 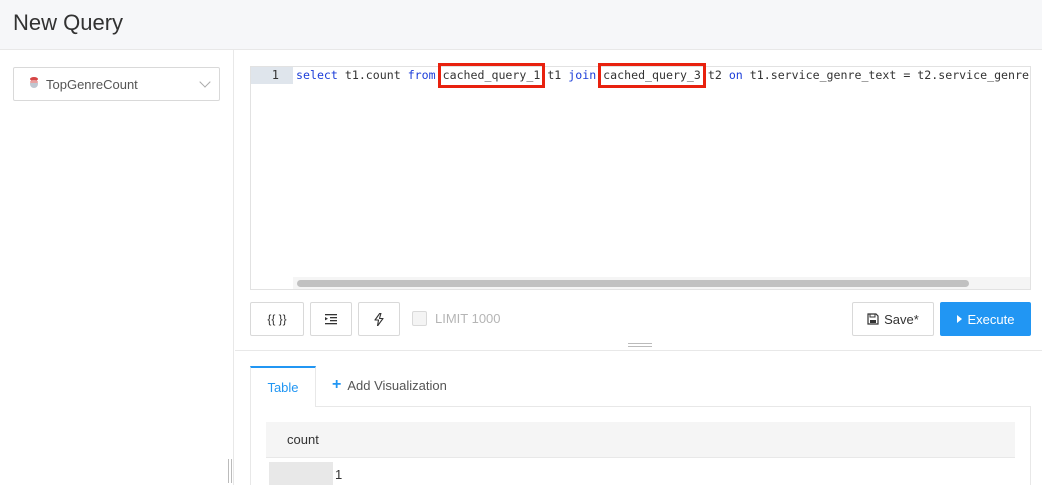 What do you see at coordinates (735, 75) in the screenshot?
I see `keyword-on: on` at bounding box center [735, 75].